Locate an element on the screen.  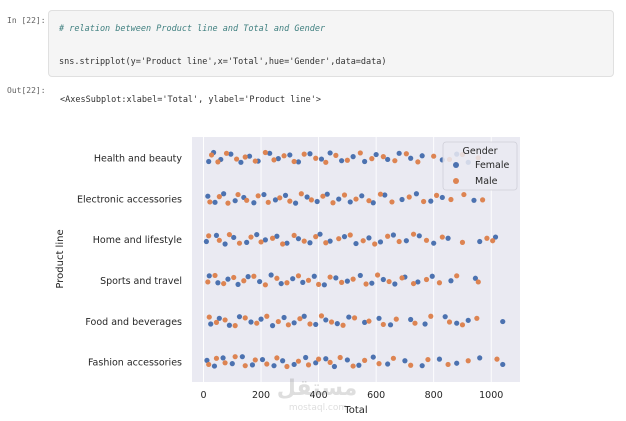
y-axis-label: Product line is located at coordinates (60, 258).